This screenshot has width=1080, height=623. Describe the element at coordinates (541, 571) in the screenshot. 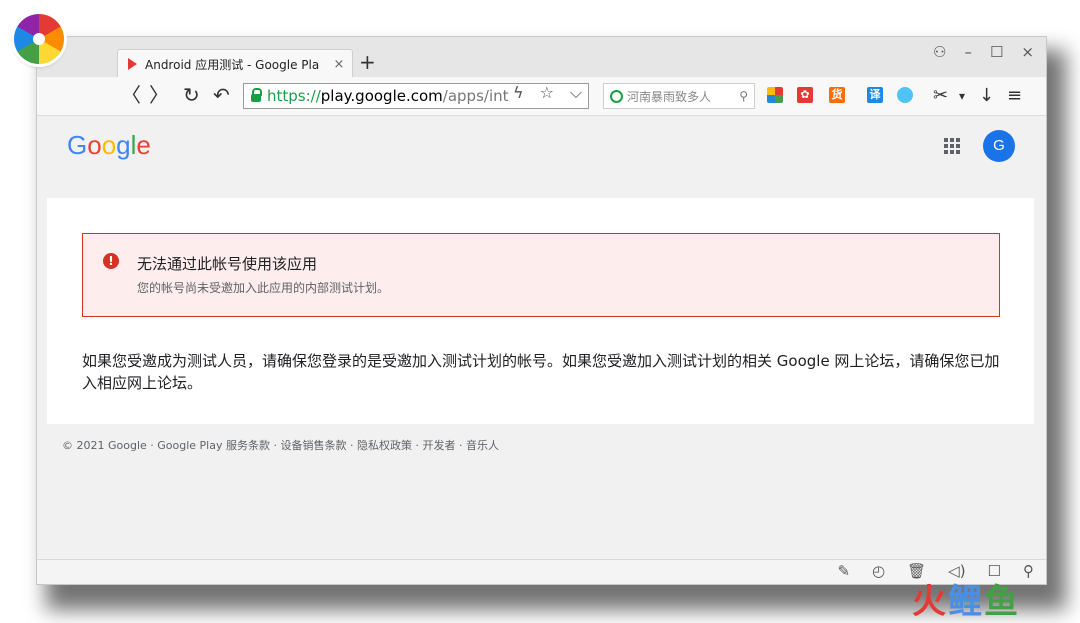

I see `status-bar: ✎ ◴ 🗑 ◁) ☐ ⚲` at that location.